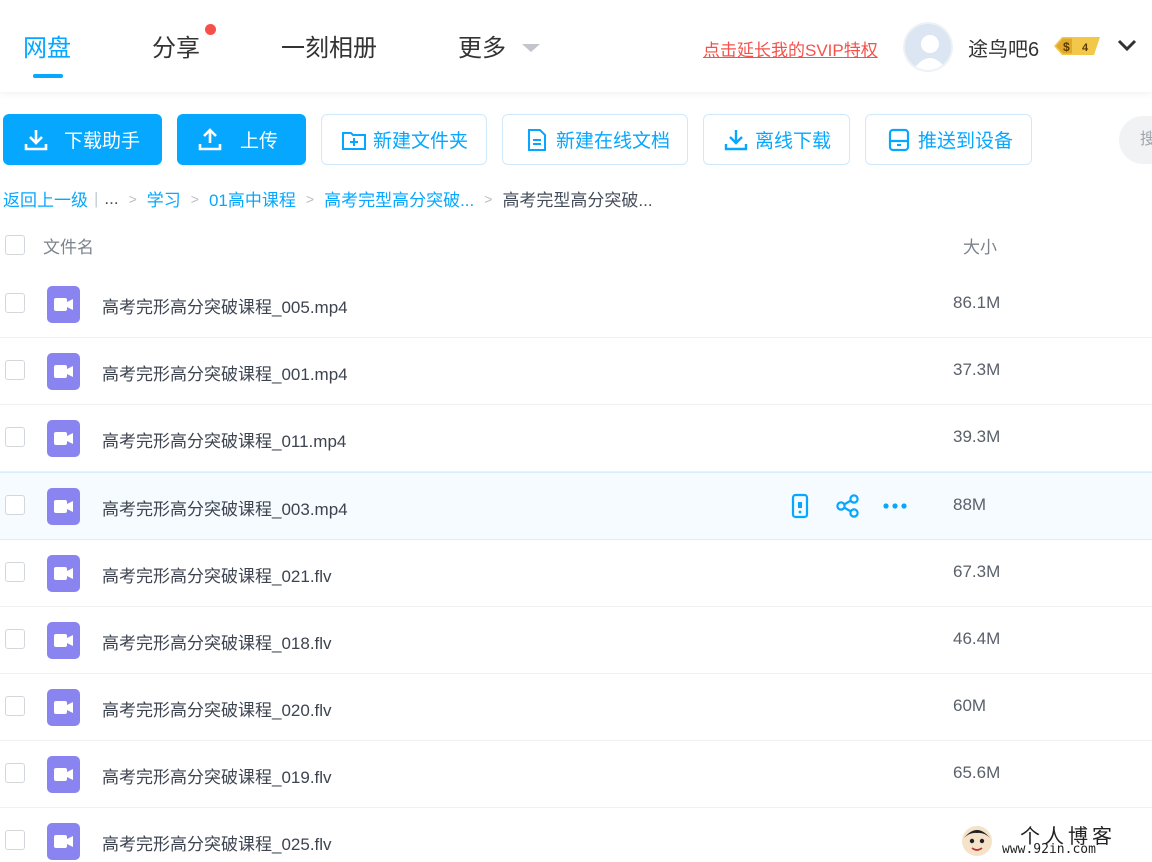  What do you see at coordinates (225, 305) in the screenshot?
I see `file-name: 高考完形高分突破课程_005.mp4` at bounding box center [225, 305].